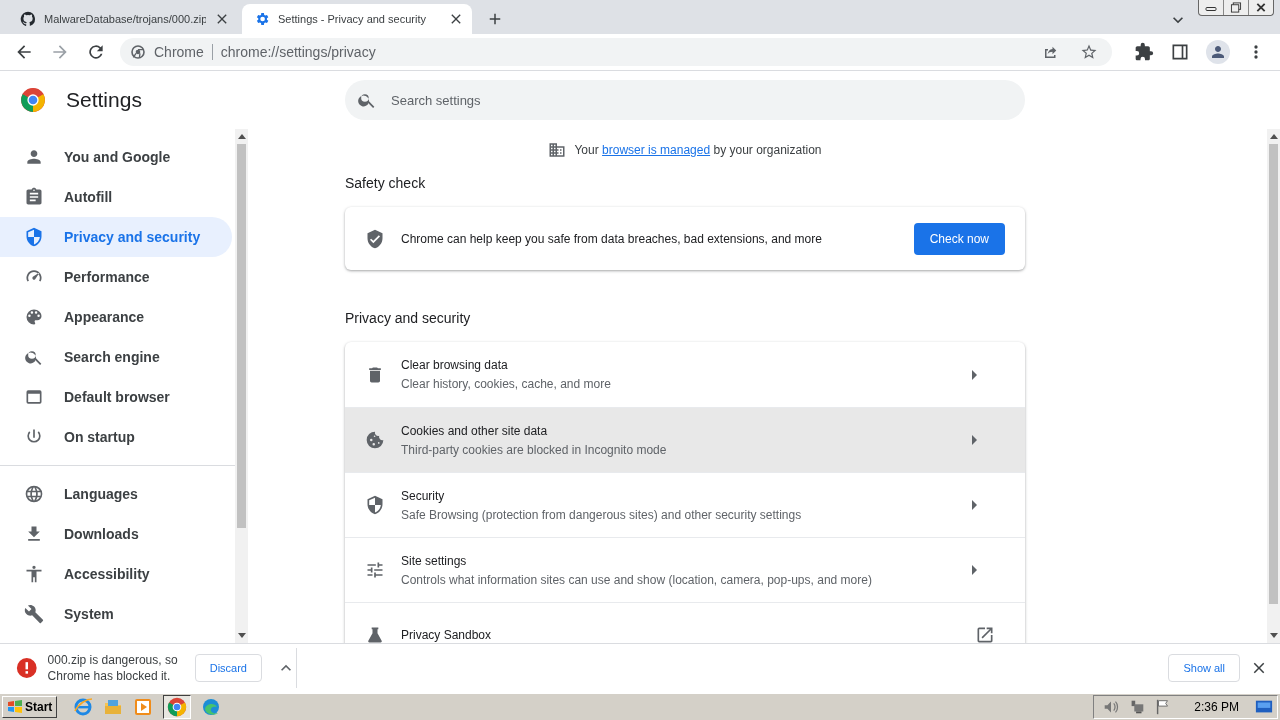  I want to click on cat-logo-icon, so click(28, 19).